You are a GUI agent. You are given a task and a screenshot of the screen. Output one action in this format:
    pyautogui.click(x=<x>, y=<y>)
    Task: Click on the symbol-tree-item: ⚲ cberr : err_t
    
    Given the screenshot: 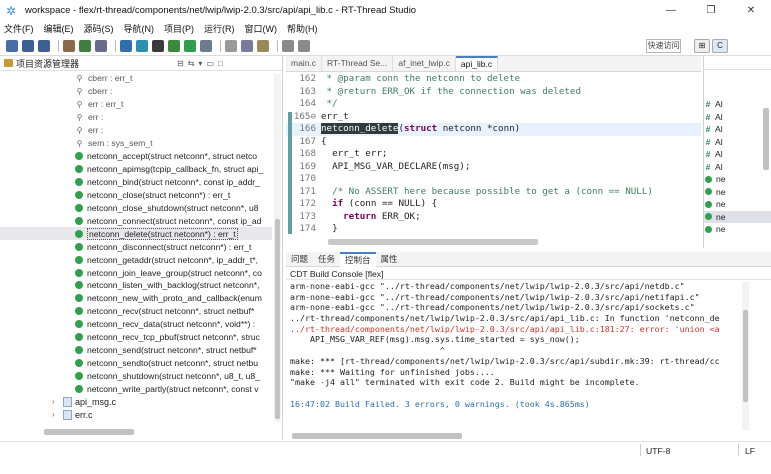 What is the action you would take?
    pyautogui.click(x=136, y=78)
    